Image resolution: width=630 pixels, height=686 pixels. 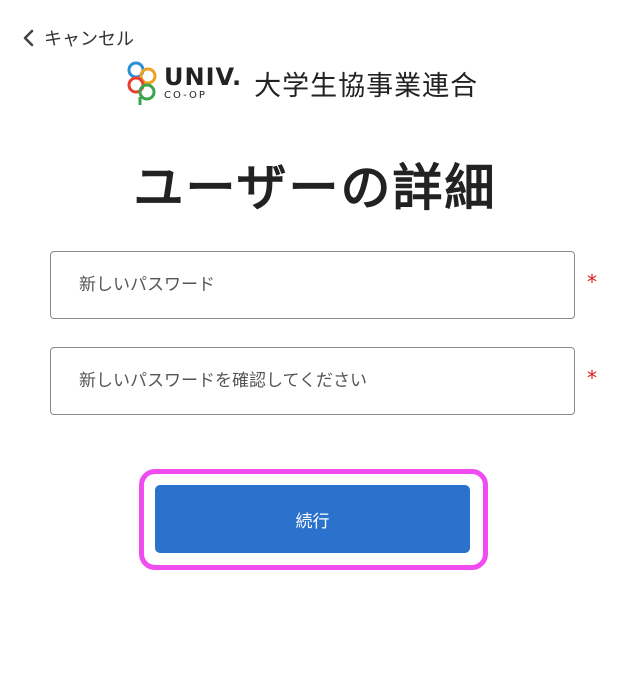 What do you see at coordinates (28, 38) in the screenshot?
I see `chevron-left-icon` at bounding box center [28, 38].